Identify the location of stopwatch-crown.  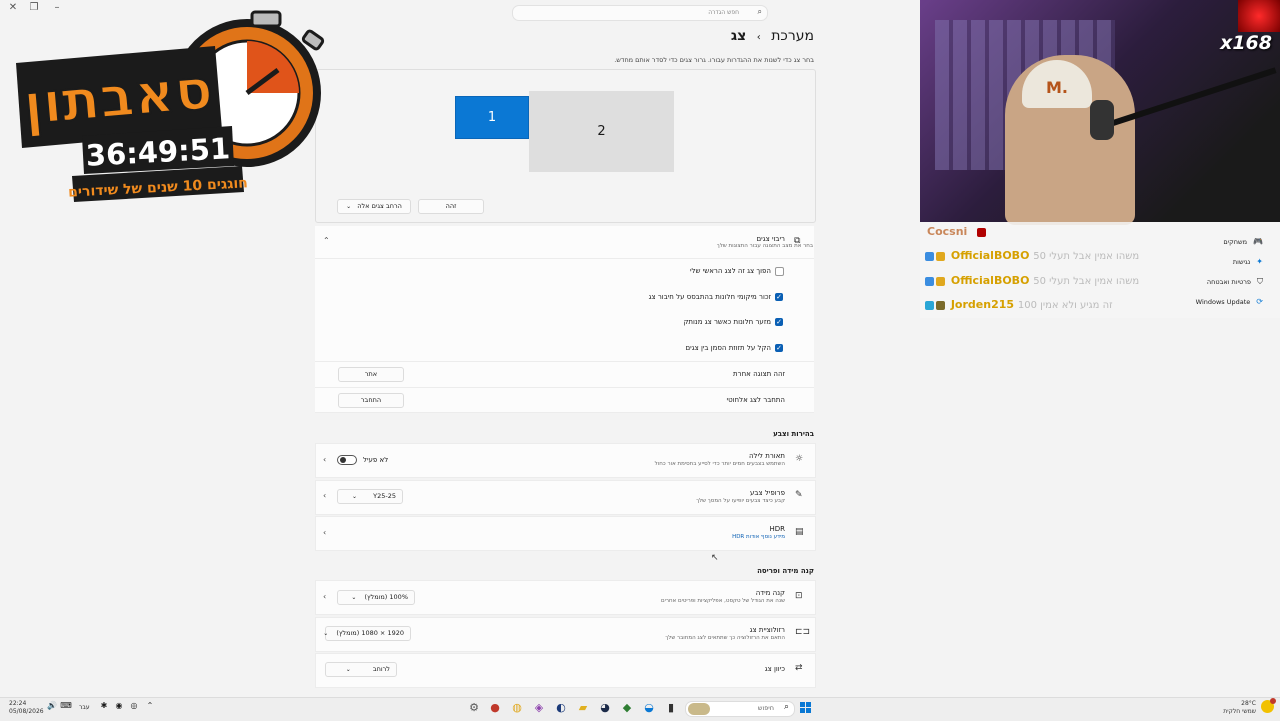
(266, 19).